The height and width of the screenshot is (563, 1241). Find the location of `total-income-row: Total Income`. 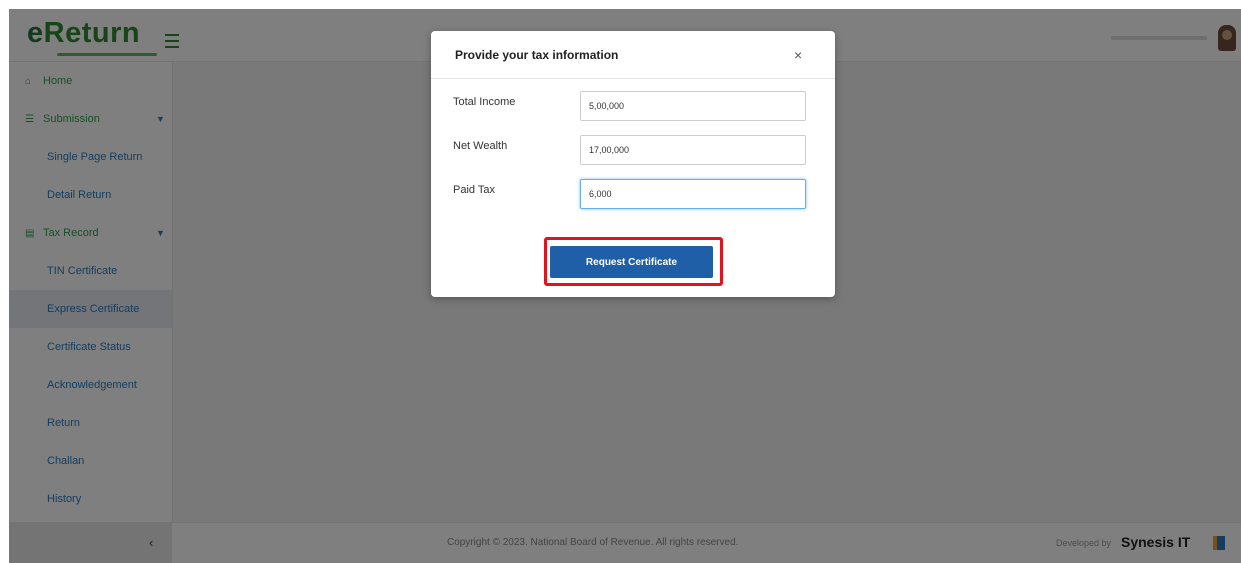

total-income-row: Total Income is located at coordinates (638, 107).